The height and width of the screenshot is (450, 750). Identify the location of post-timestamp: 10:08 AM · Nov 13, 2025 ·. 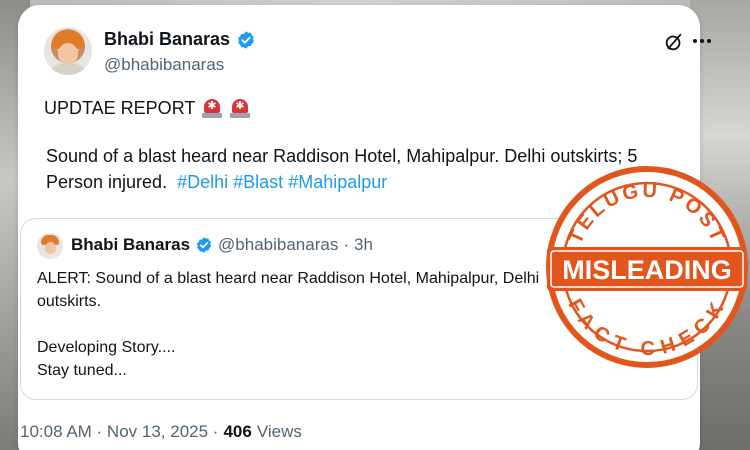
(119, 432).